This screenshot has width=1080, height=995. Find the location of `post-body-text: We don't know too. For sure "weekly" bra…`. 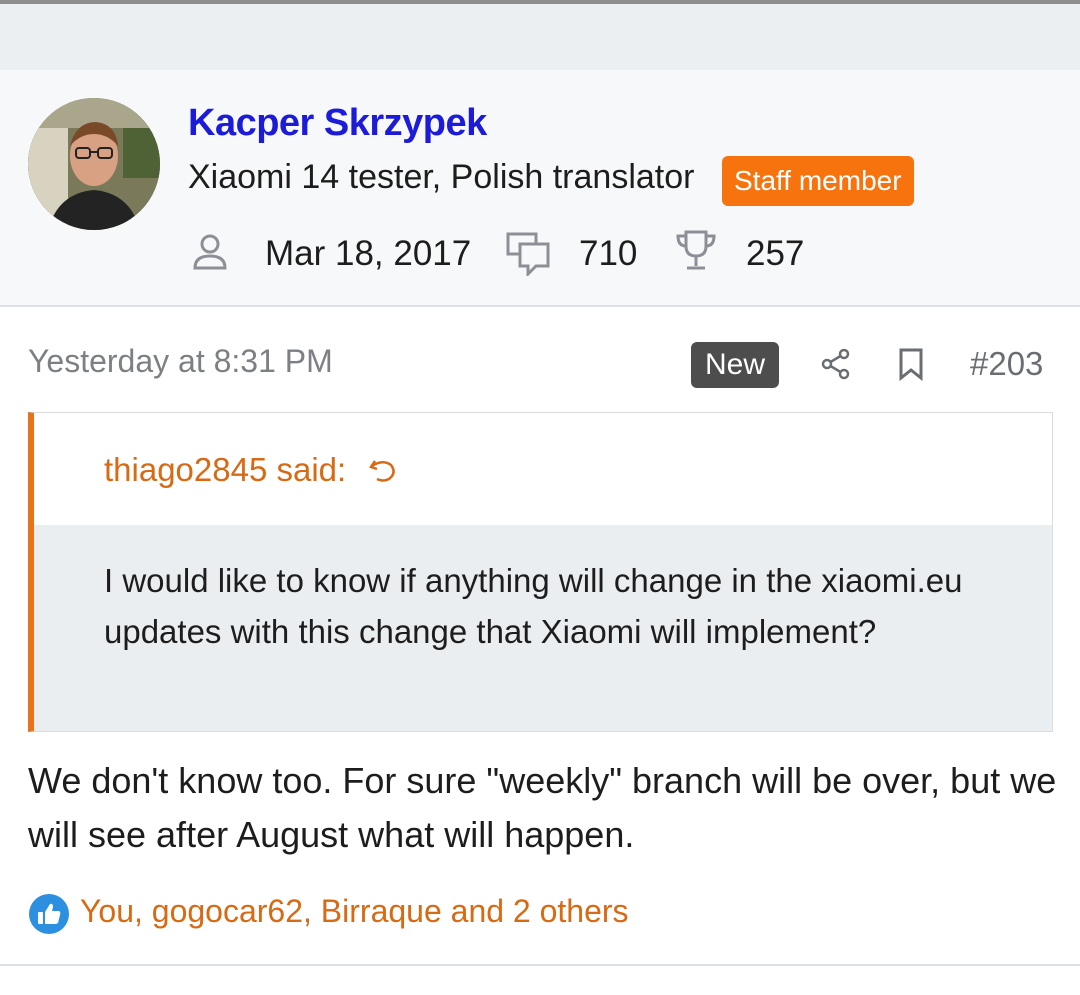

post-body-text: We don't know too. For sure "weekly" bra… is located at coordinates (542, 807).